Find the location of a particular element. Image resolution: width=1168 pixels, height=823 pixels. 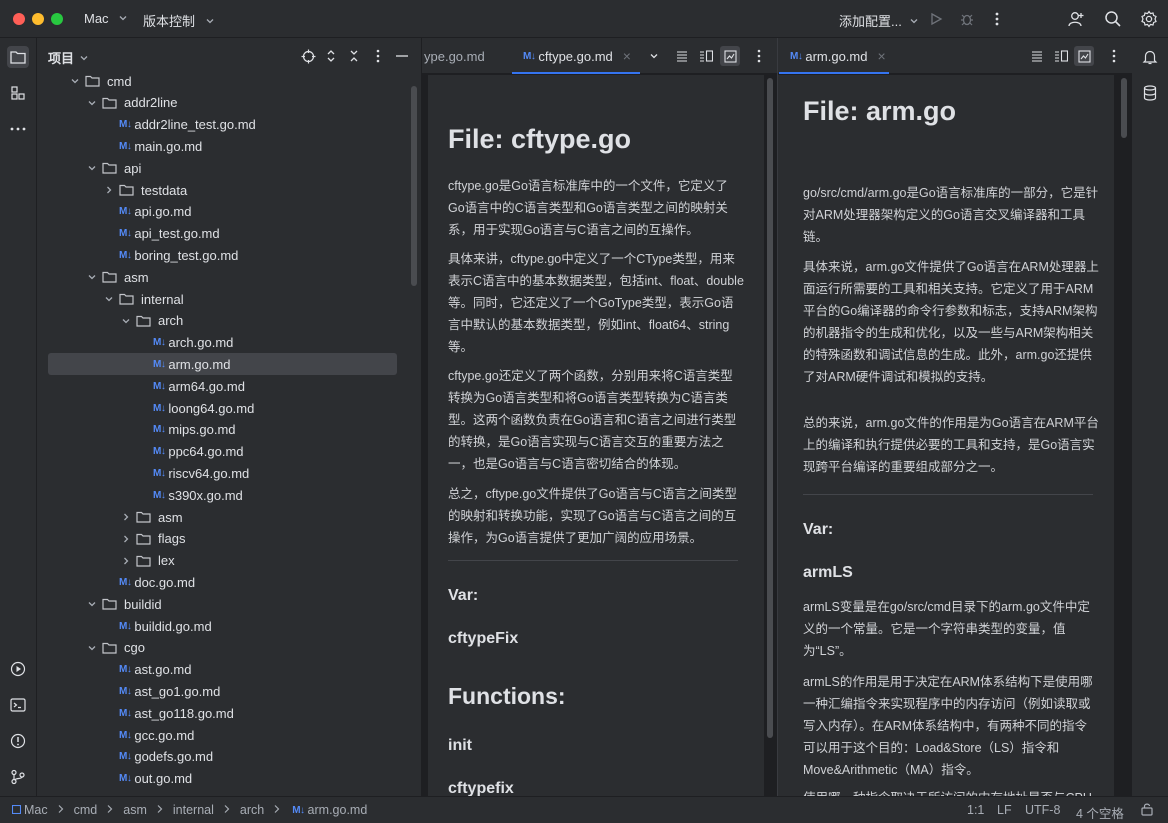

terminal-icon is located at coordinates (18, 705).